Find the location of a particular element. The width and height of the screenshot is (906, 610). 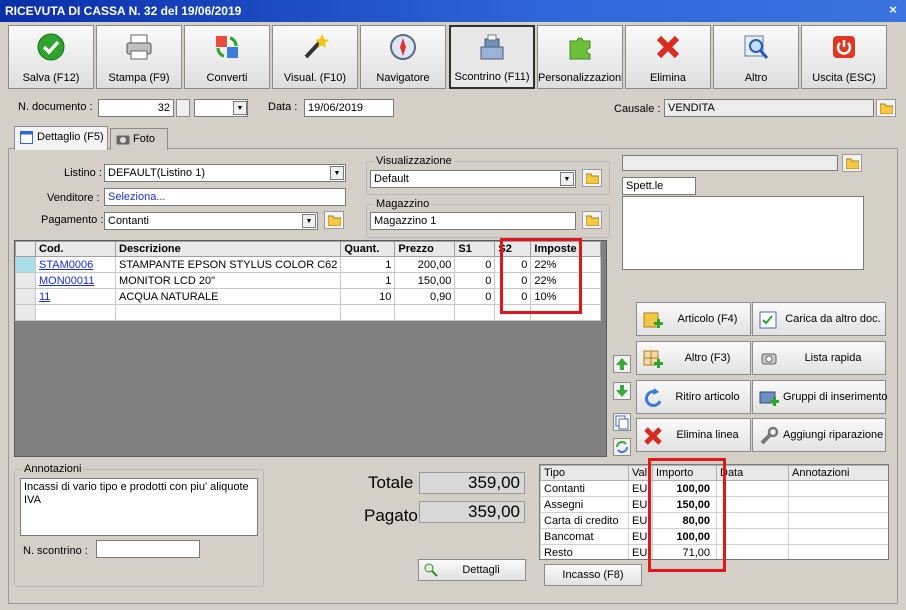

visualizzazione-label: Visualizzazione is located at coordinates (414, 161).